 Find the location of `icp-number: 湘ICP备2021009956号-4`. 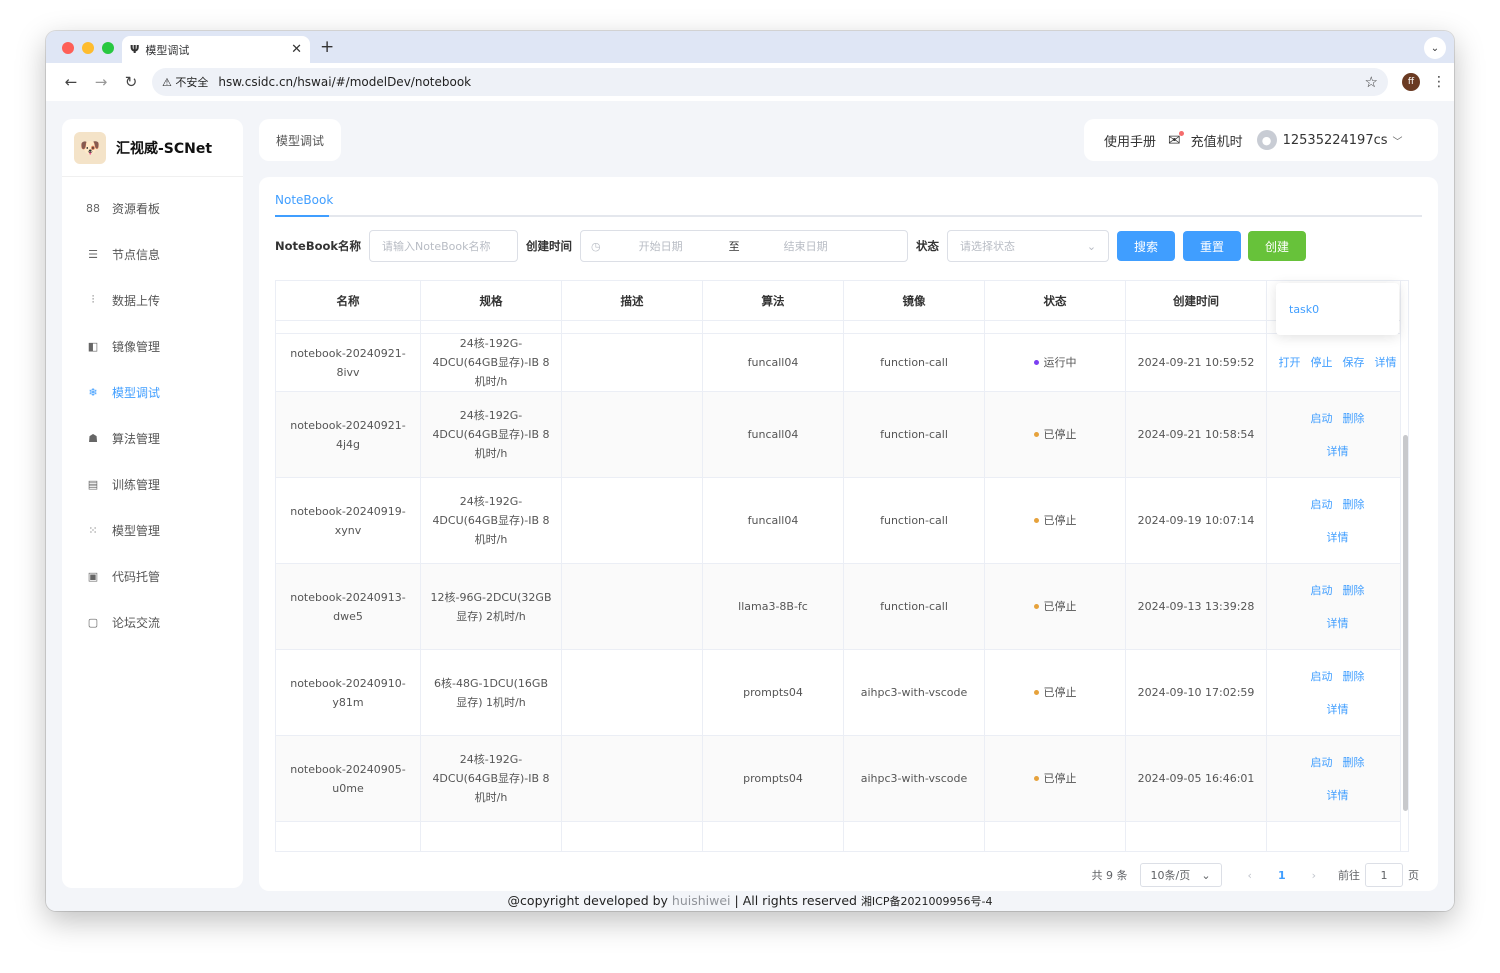

icp-number: 湘ICP备2021009956号-4 is located at coordinates (927, 901).